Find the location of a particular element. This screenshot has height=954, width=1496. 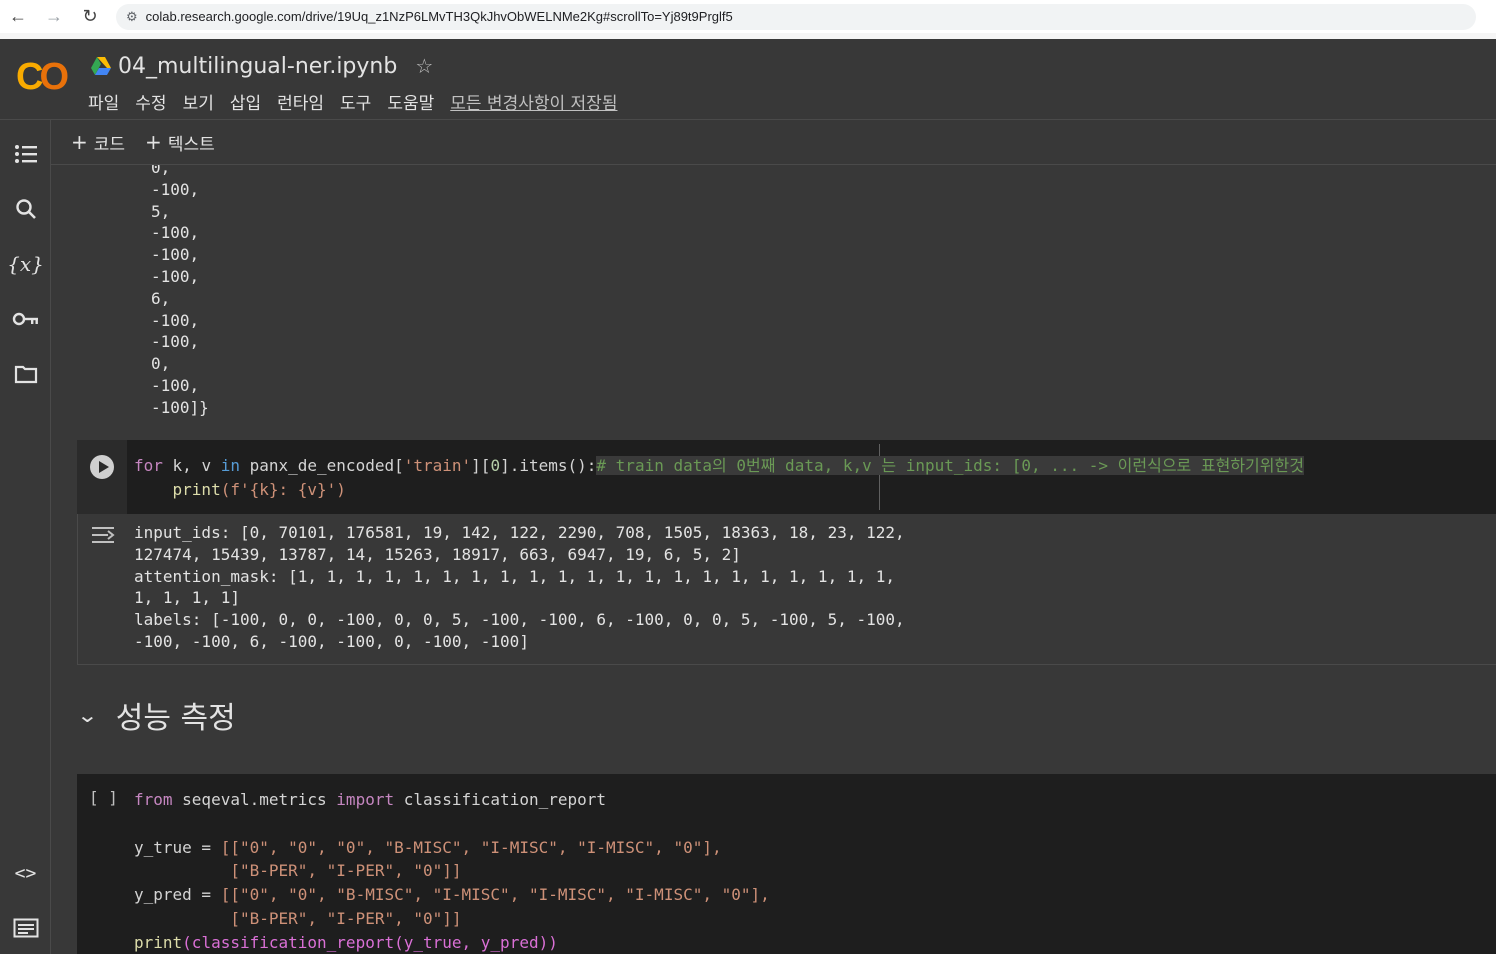

menu-bar: 파일 수정 보기 삽입 런타임 도구 도움말 모든 변경사항이 저장됨 is located at coordinates (352, 101).